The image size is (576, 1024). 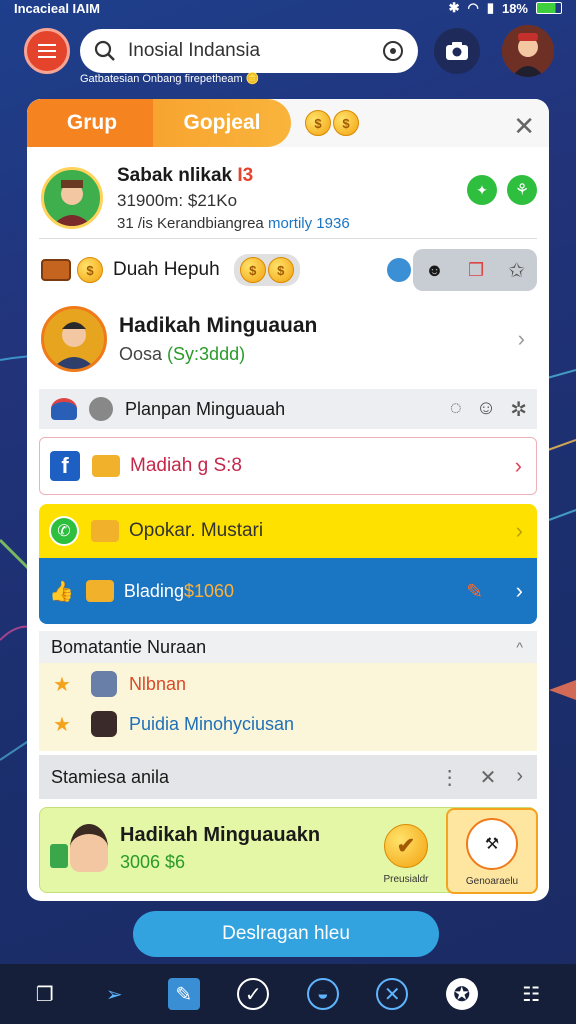 I want to click on duah-row: $ Duah Hepuh $ $ ☻ ❒ ✩, so click(x=288, y=270).